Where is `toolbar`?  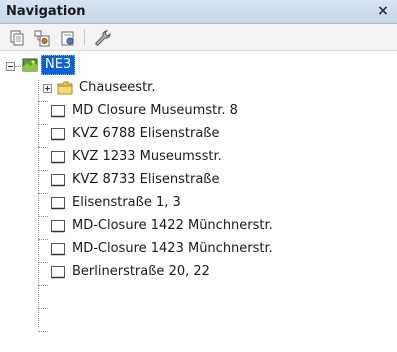 toolbar is located at coordinates (198, 37).